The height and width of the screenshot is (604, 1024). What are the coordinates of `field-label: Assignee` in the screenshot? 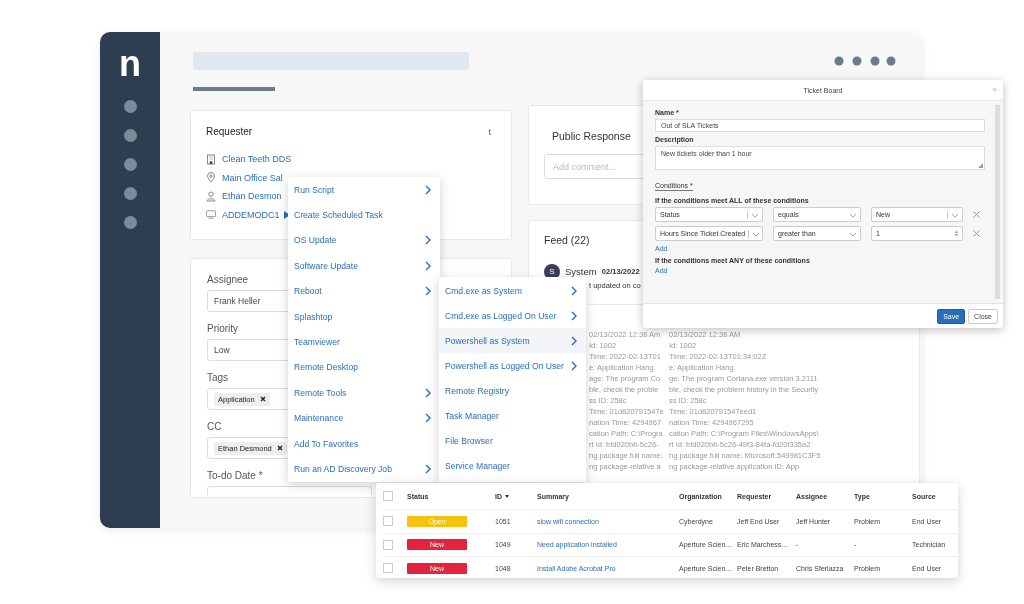 It's located at (228, 280).